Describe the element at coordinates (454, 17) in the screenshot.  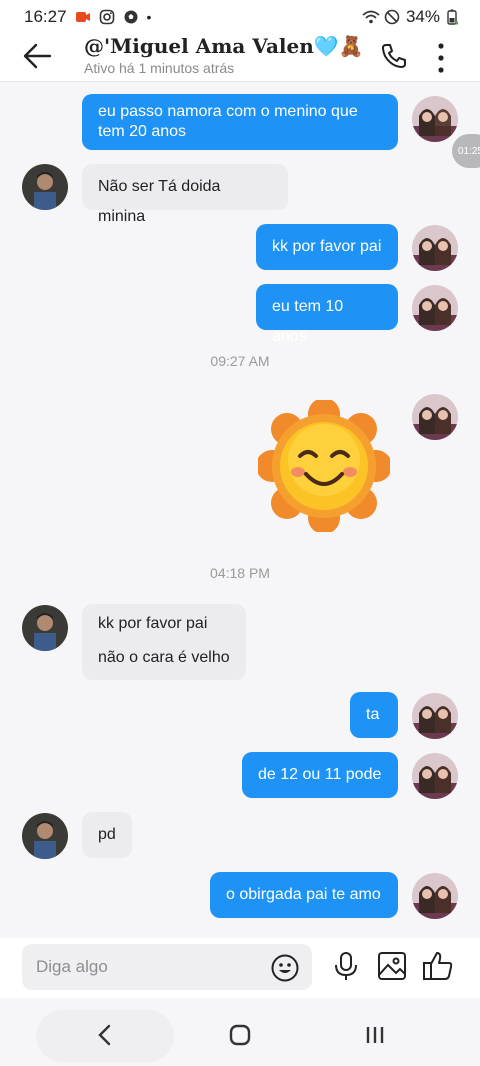
I see `battery-icon` at that location.